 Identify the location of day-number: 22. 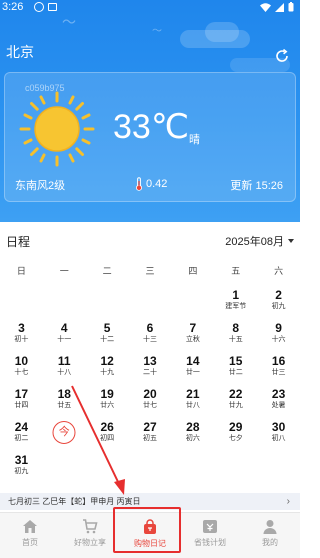
(236, 394).